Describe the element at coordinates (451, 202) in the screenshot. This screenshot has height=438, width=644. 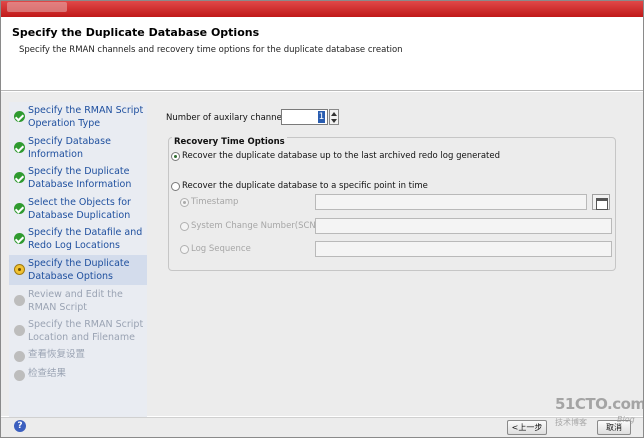
I see `timestamp-field` at that location.